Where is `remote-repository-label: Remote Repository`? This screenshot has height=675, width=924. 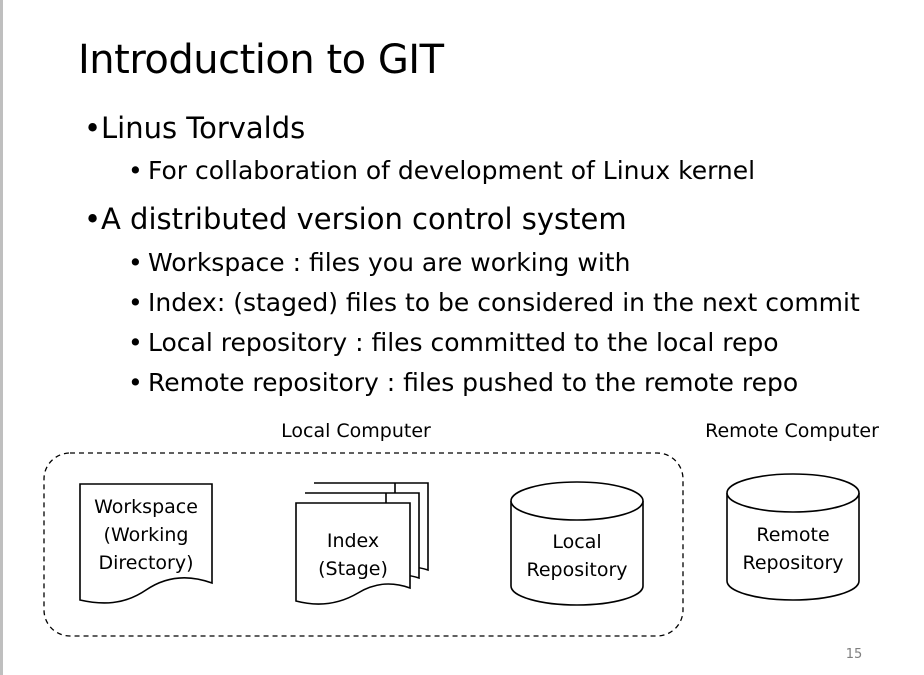 remote-repository-label: Remote Repository is located at coordinates (793, 549).